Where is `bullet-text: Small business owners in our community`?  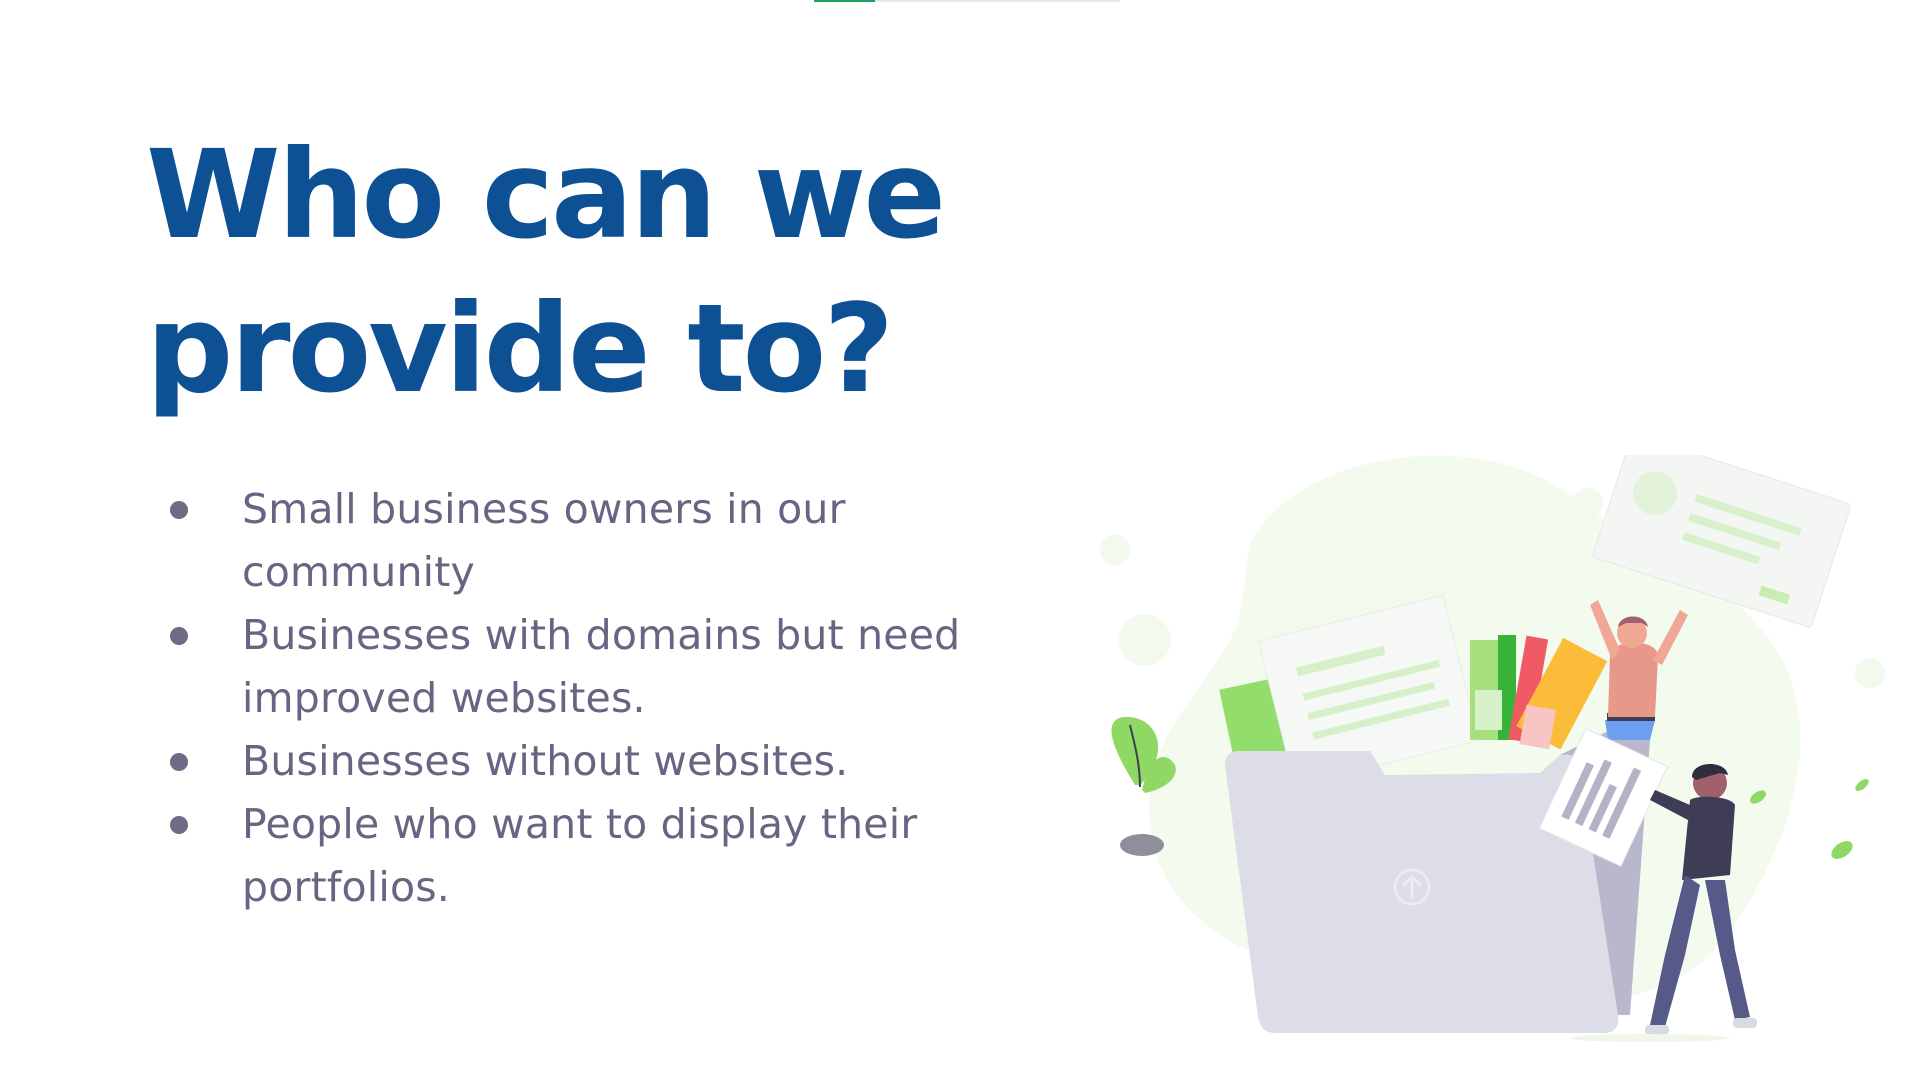 bullet-text: Small business owners in our community is located at coordinates (544, 540).